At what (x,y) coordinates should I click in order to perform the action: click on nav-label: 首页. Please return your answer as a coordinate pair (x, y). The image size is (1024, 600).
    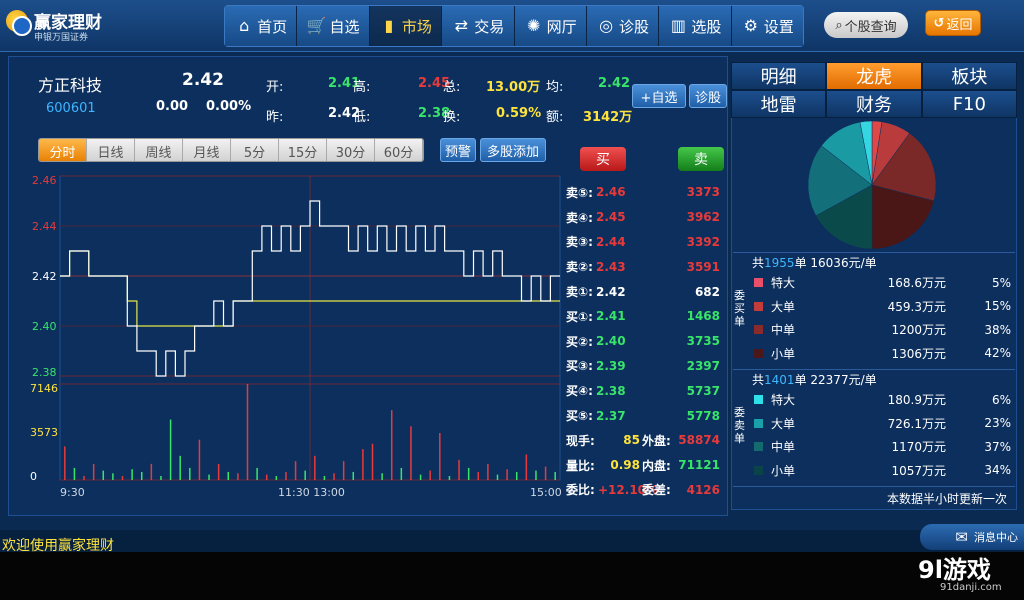
    Looking at the image, I should click on (272, 26).